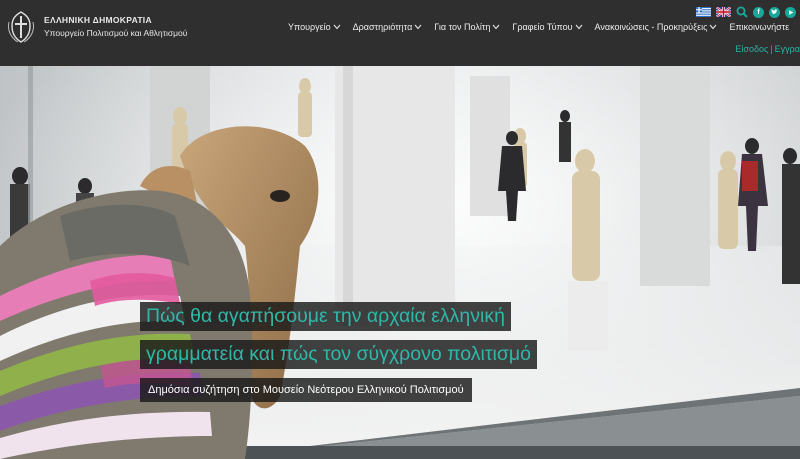 The height and width of the screenshot is (459, 800). I want to click on nav-item-ministry: Υπουργείο, so click(314, 27).